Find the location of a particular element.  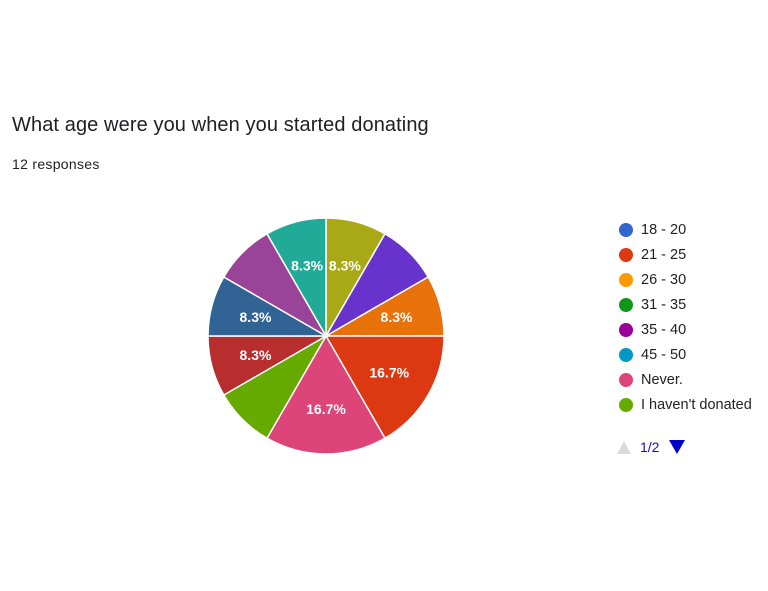

legend-item: 31 - 35 is located at coordinates (691, 304).